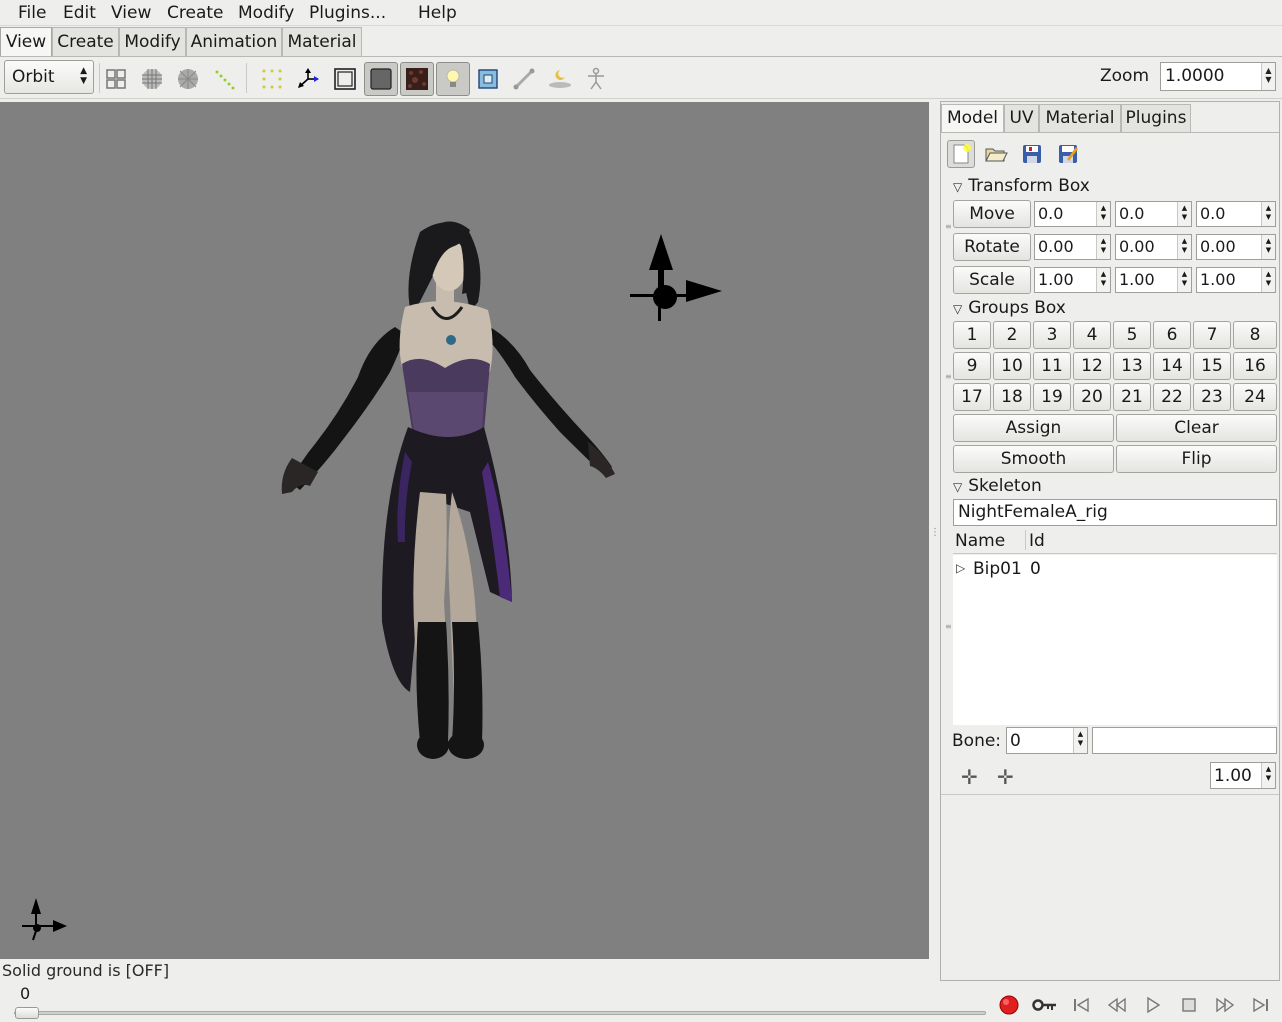  I want to click on scale-x-field: 1.00 ▲ ▼, so click(1072, 280).